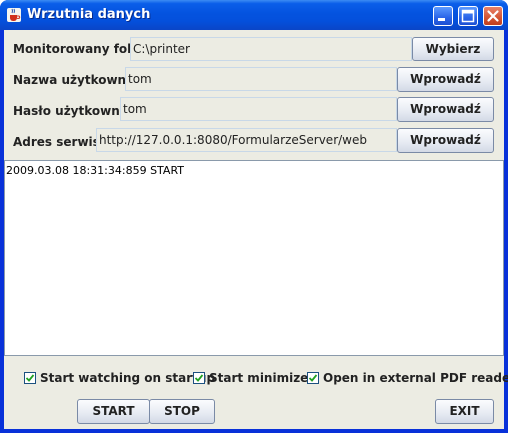  What do you see at coordinates (89, 14) in the screenshot?
I see `window-title: Wrzutnia danych` at bounding box center [89, 14].